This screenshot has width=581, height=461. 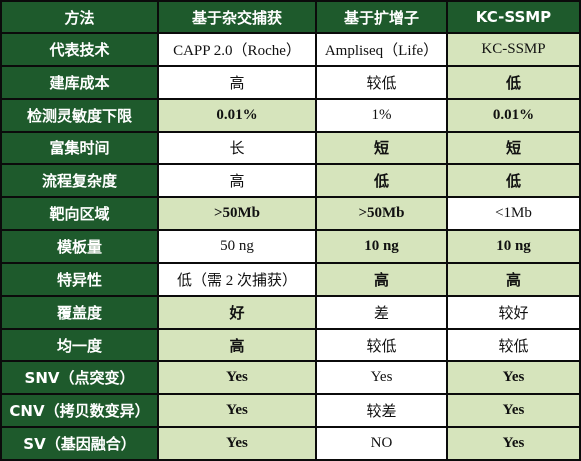 What do you see at coordinates (79, 378) in the screenshot?
I see `row-label: SNV（点突变）` at bounding box center [79, 378].